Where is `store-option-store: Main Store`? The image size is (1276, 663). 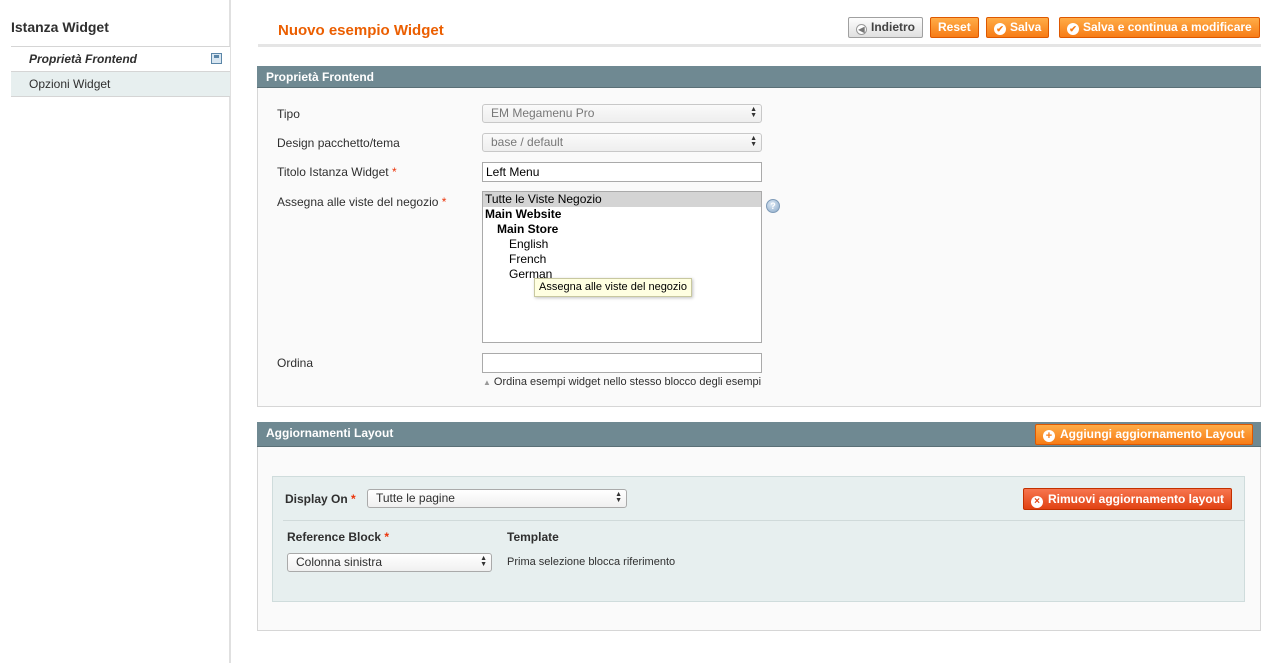
store-option-store: Main Store is located at coordinates (528, 229).